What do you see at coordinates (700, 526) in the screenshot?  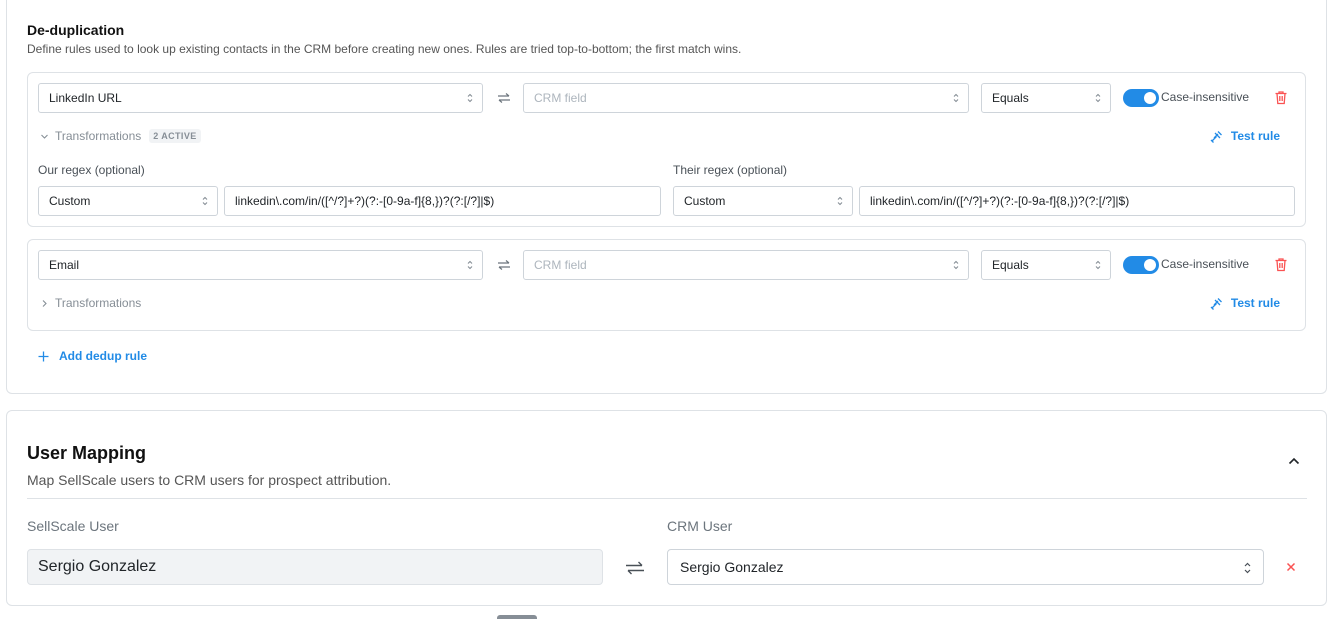 I see `crm-user-header: CRM User` at bounding box center [700, 526].